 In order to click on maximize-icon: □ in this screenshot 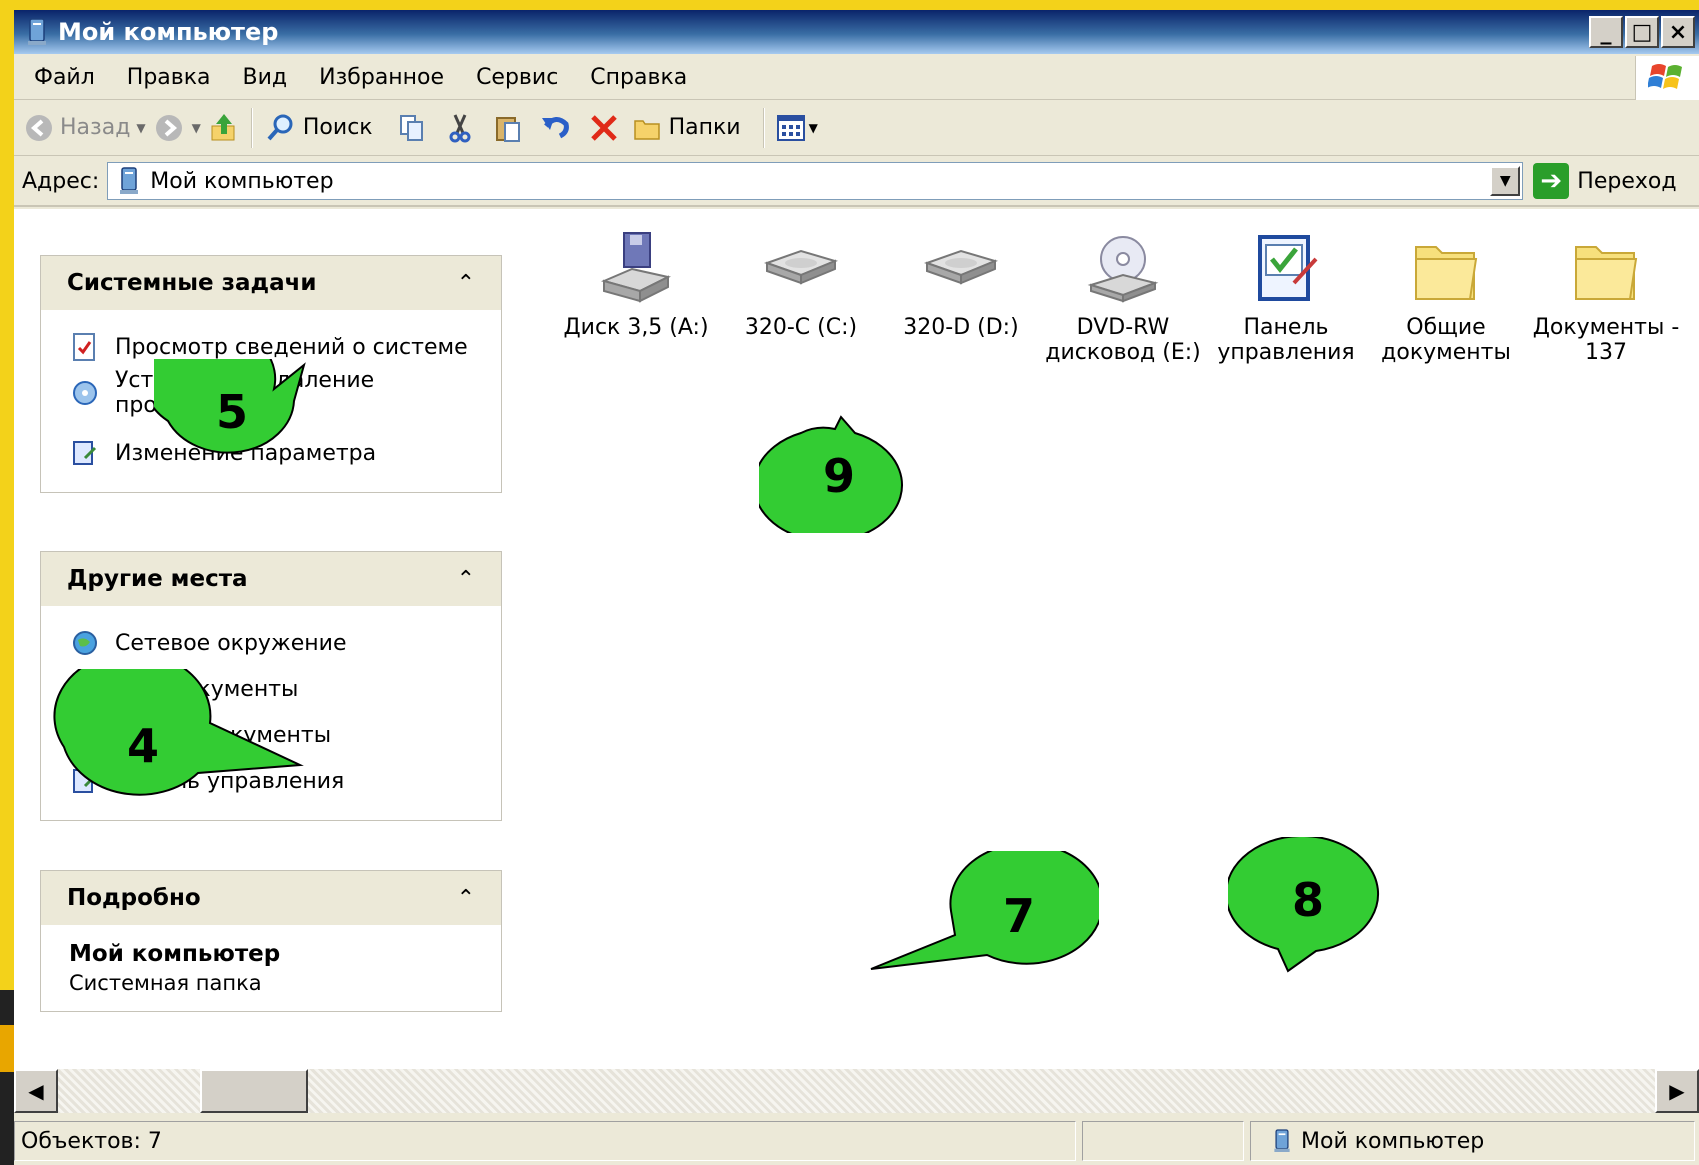, I will do `click(1642, 32)`.